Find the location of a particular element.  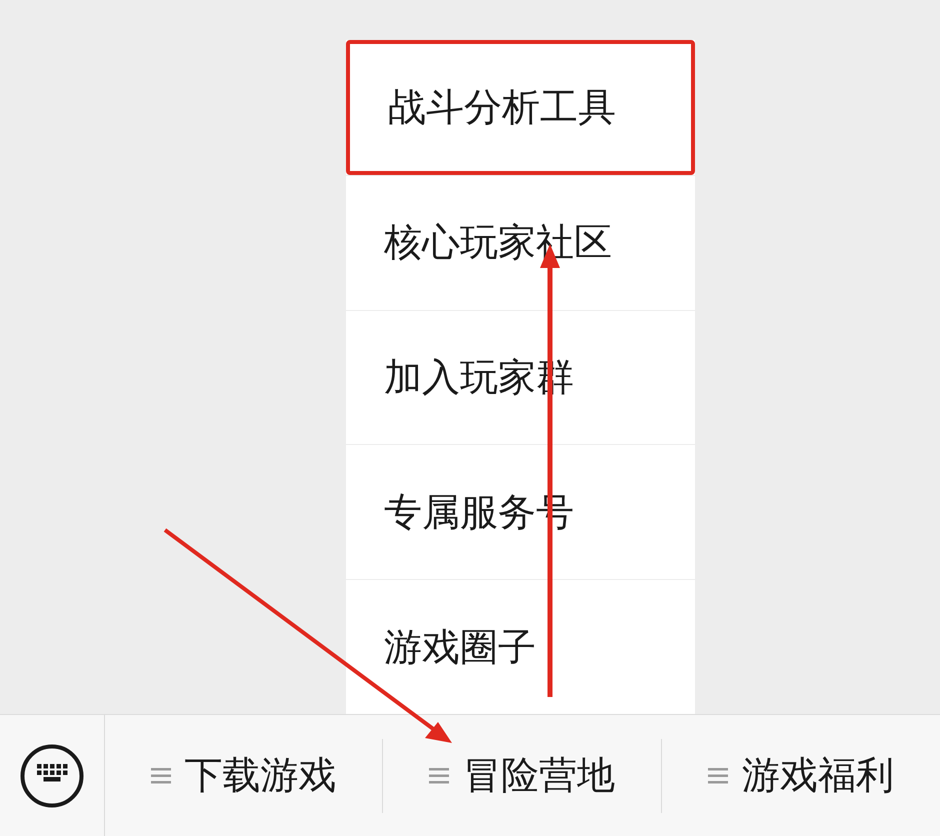

menu-item: 战斗分析工具 is located at coordinates (520, 107).